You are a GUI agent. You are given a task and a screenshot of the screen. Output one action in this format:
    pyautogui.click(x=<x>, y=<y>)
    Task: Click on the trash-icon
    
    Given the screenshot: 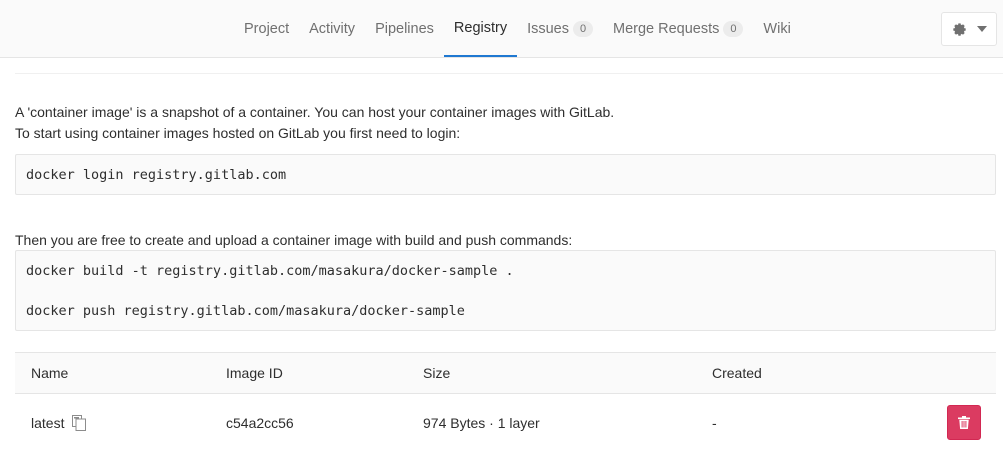 What is the action you would take?
    pyautogui.click(x=964, y=422)
    